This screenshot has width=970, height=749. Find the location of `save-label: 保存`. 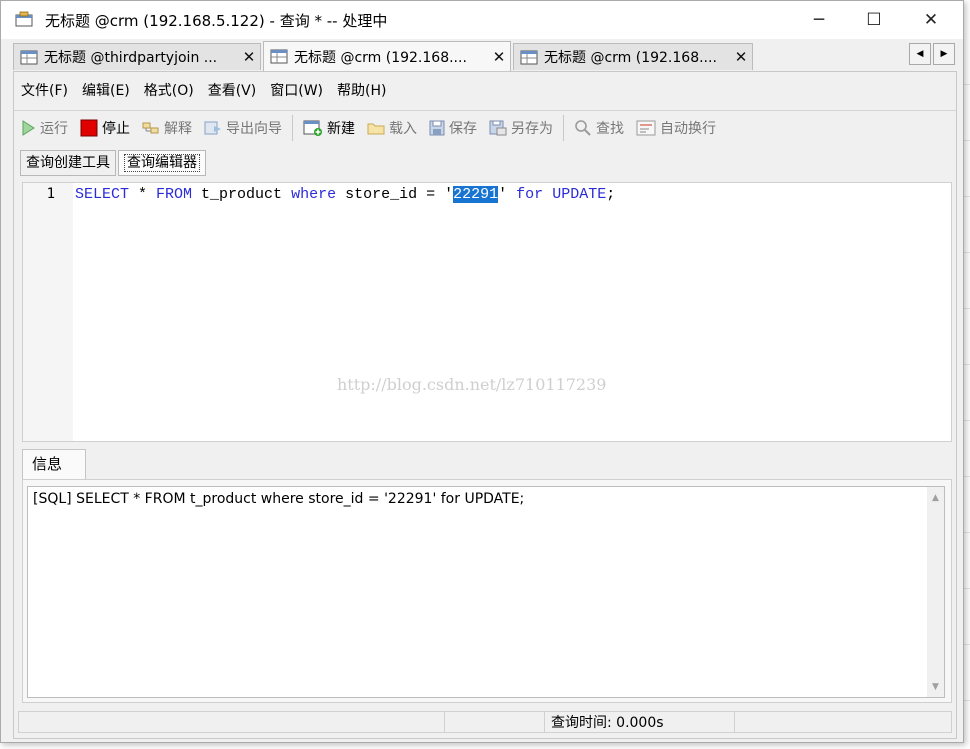

save-label: 保存 is located at coordinates (463, 129).